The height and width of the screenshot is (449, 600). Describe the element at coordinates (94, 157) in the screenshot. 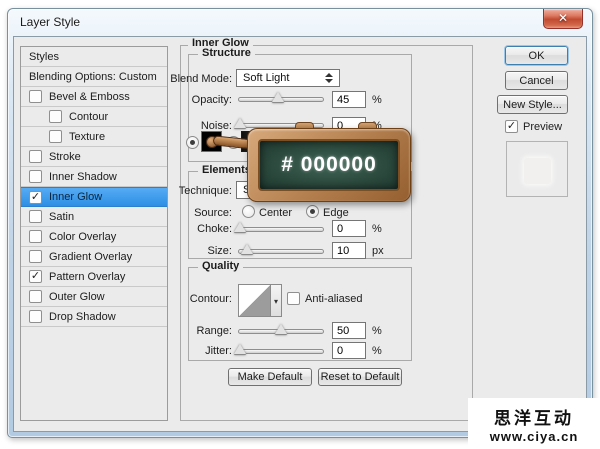

I see `sidebar-item-stroke: Stroke` at that location.